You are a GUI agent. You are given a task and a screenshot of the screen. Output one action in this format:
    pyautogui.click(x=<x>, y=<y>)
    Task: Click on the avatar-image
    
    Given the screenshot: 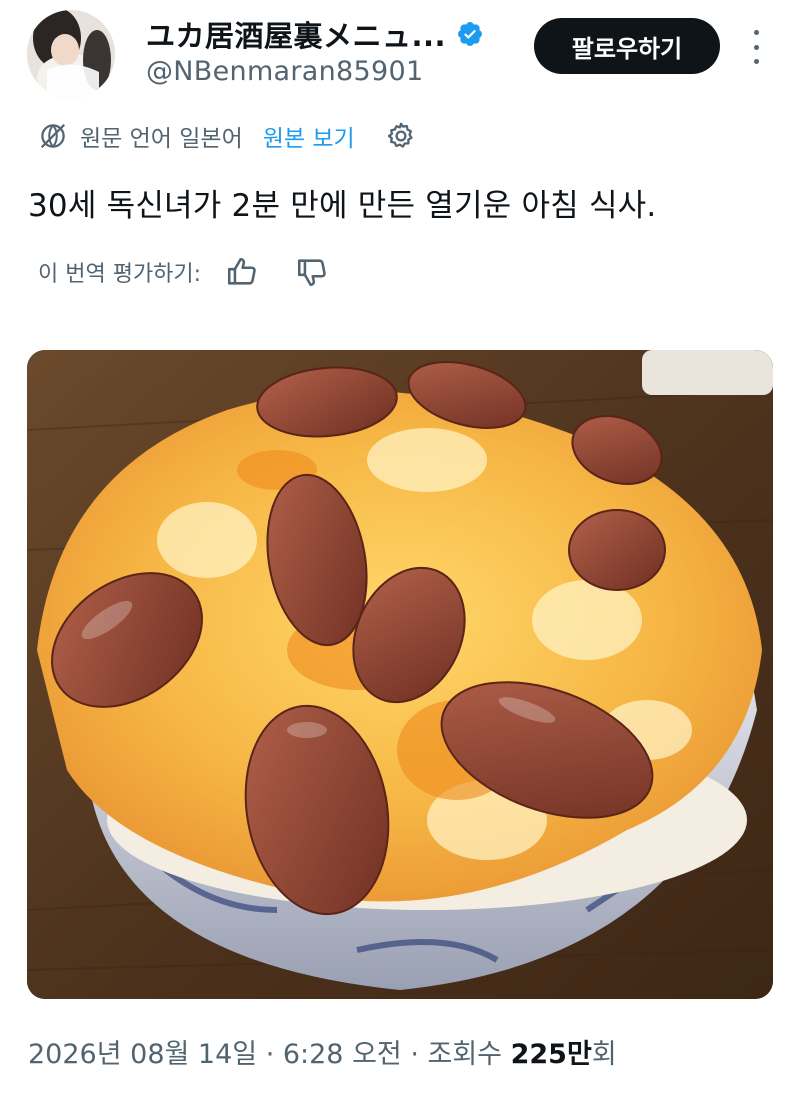 What is the action you would take?
    pyautogui.click(x=71, y=54)
    